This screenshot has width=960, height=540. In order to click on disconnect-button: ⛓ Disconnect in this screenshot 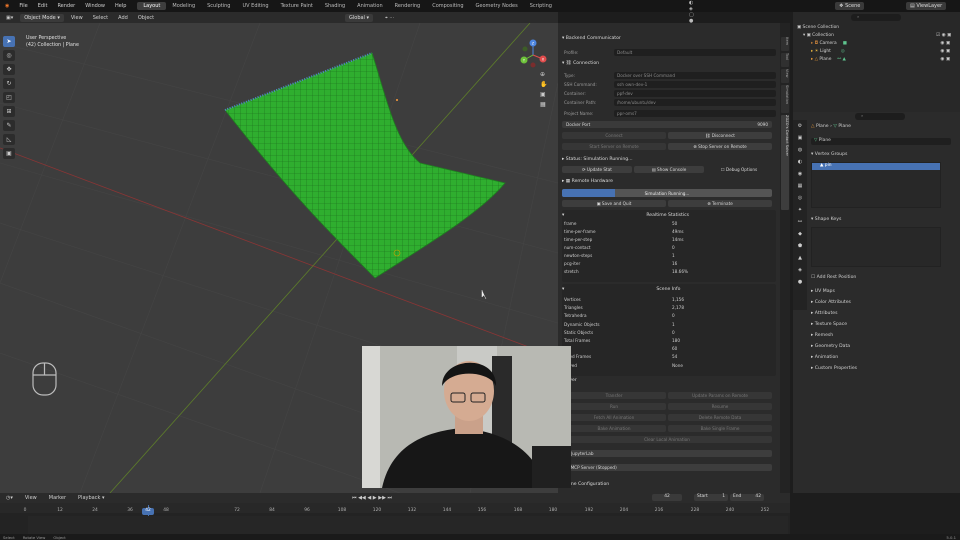, I will do `click(720, 135)`.